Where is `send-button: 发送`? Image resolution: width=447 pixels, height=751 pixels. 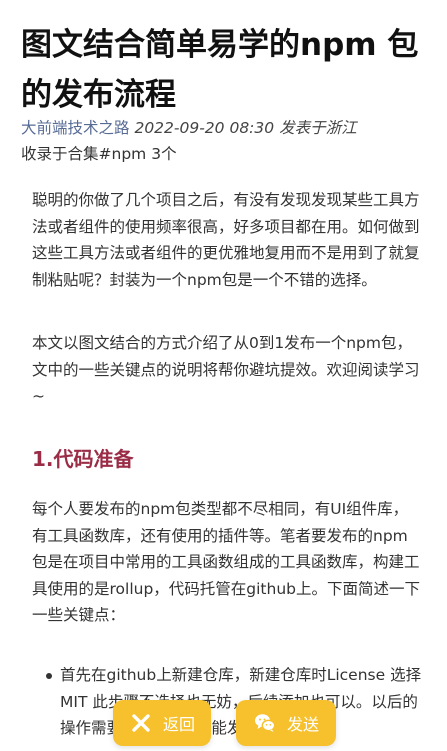
send-button: 发送 is located at coordinates (286, 723).